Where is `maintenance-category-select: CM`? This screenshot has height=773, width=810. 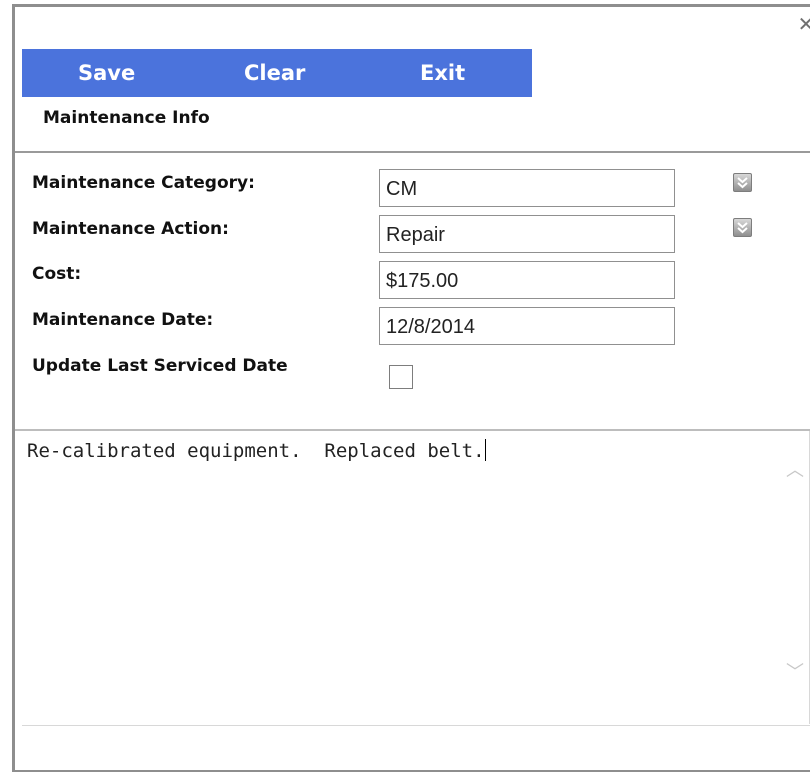
maintenance-category-select: CM is located at coordinates (527, 188).